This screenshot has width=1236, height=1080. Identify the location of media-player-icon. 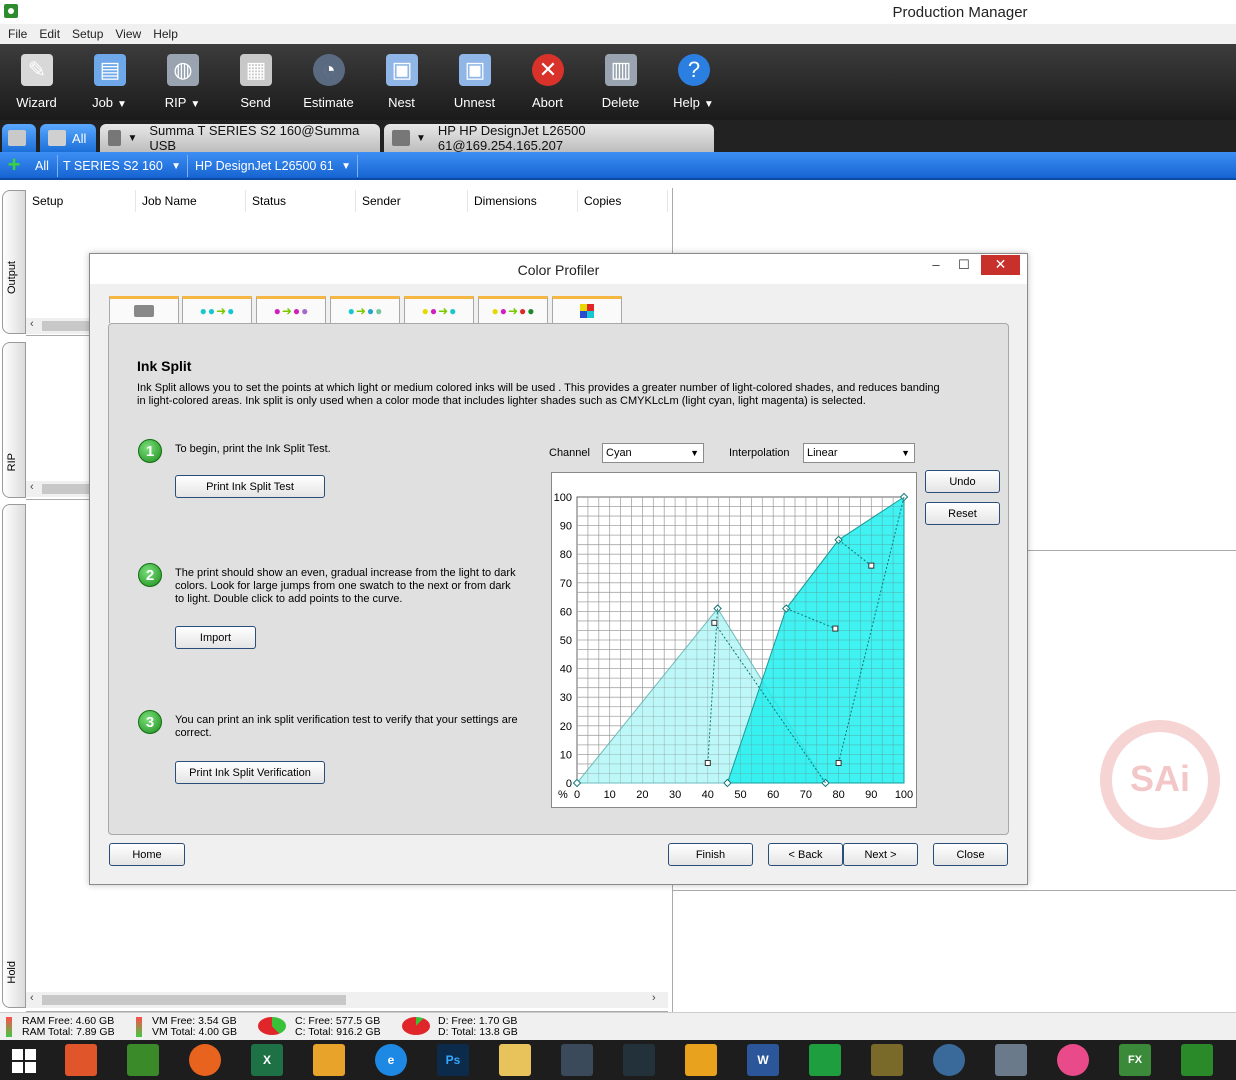
(639, 1060).